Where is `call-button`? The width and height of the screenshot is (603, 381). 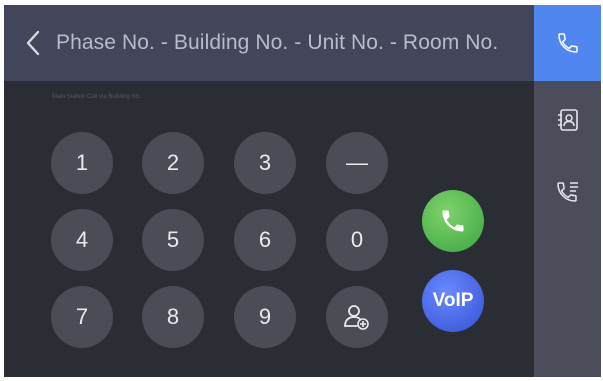
call-button is located at coordinates (453, 221).